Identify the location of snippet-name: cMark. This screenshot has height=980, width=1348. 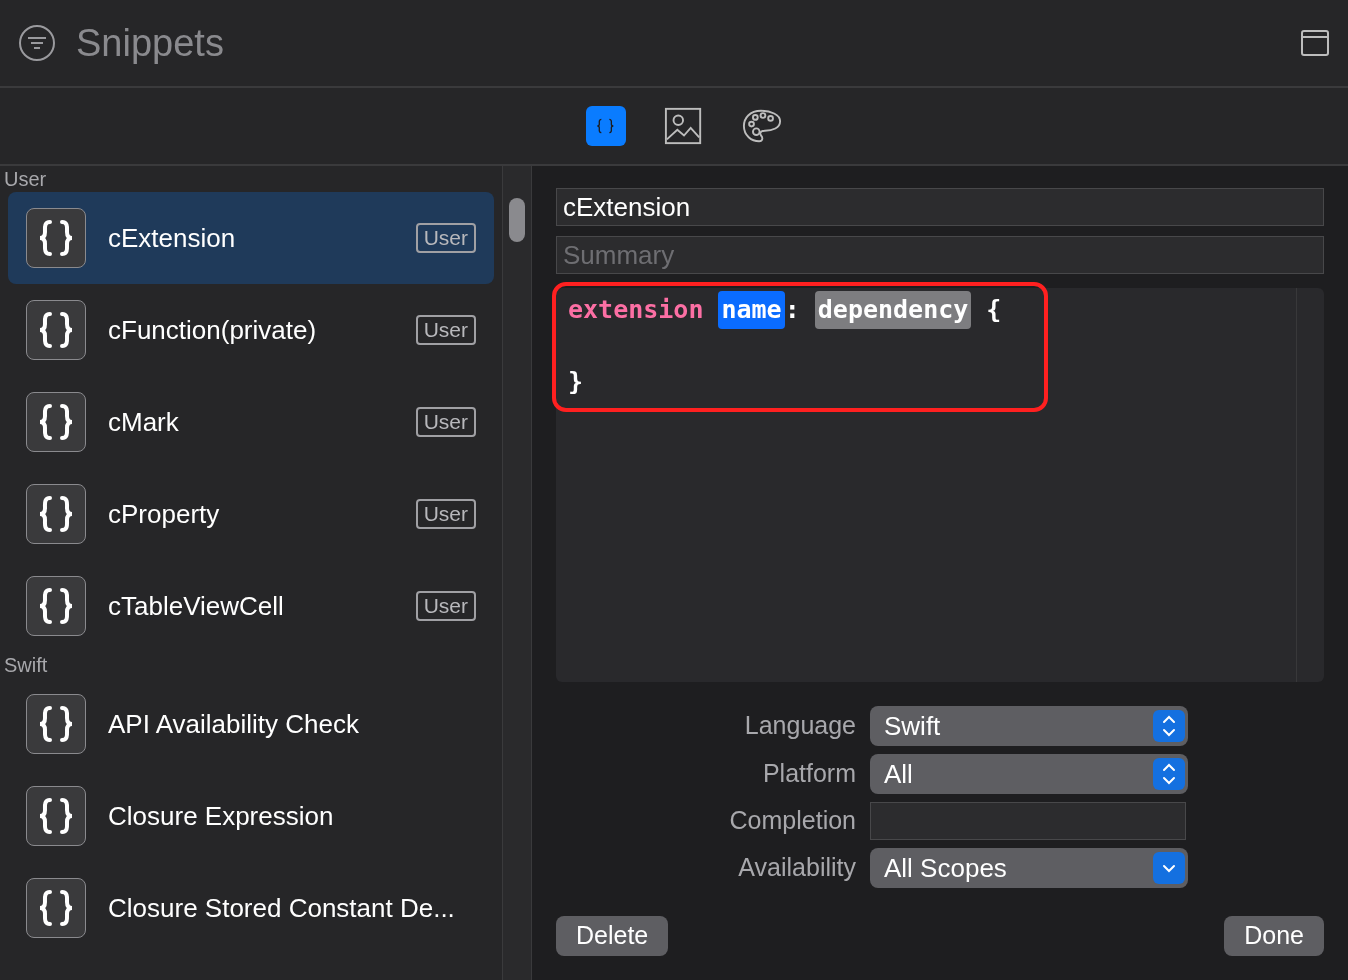
(144, 422).